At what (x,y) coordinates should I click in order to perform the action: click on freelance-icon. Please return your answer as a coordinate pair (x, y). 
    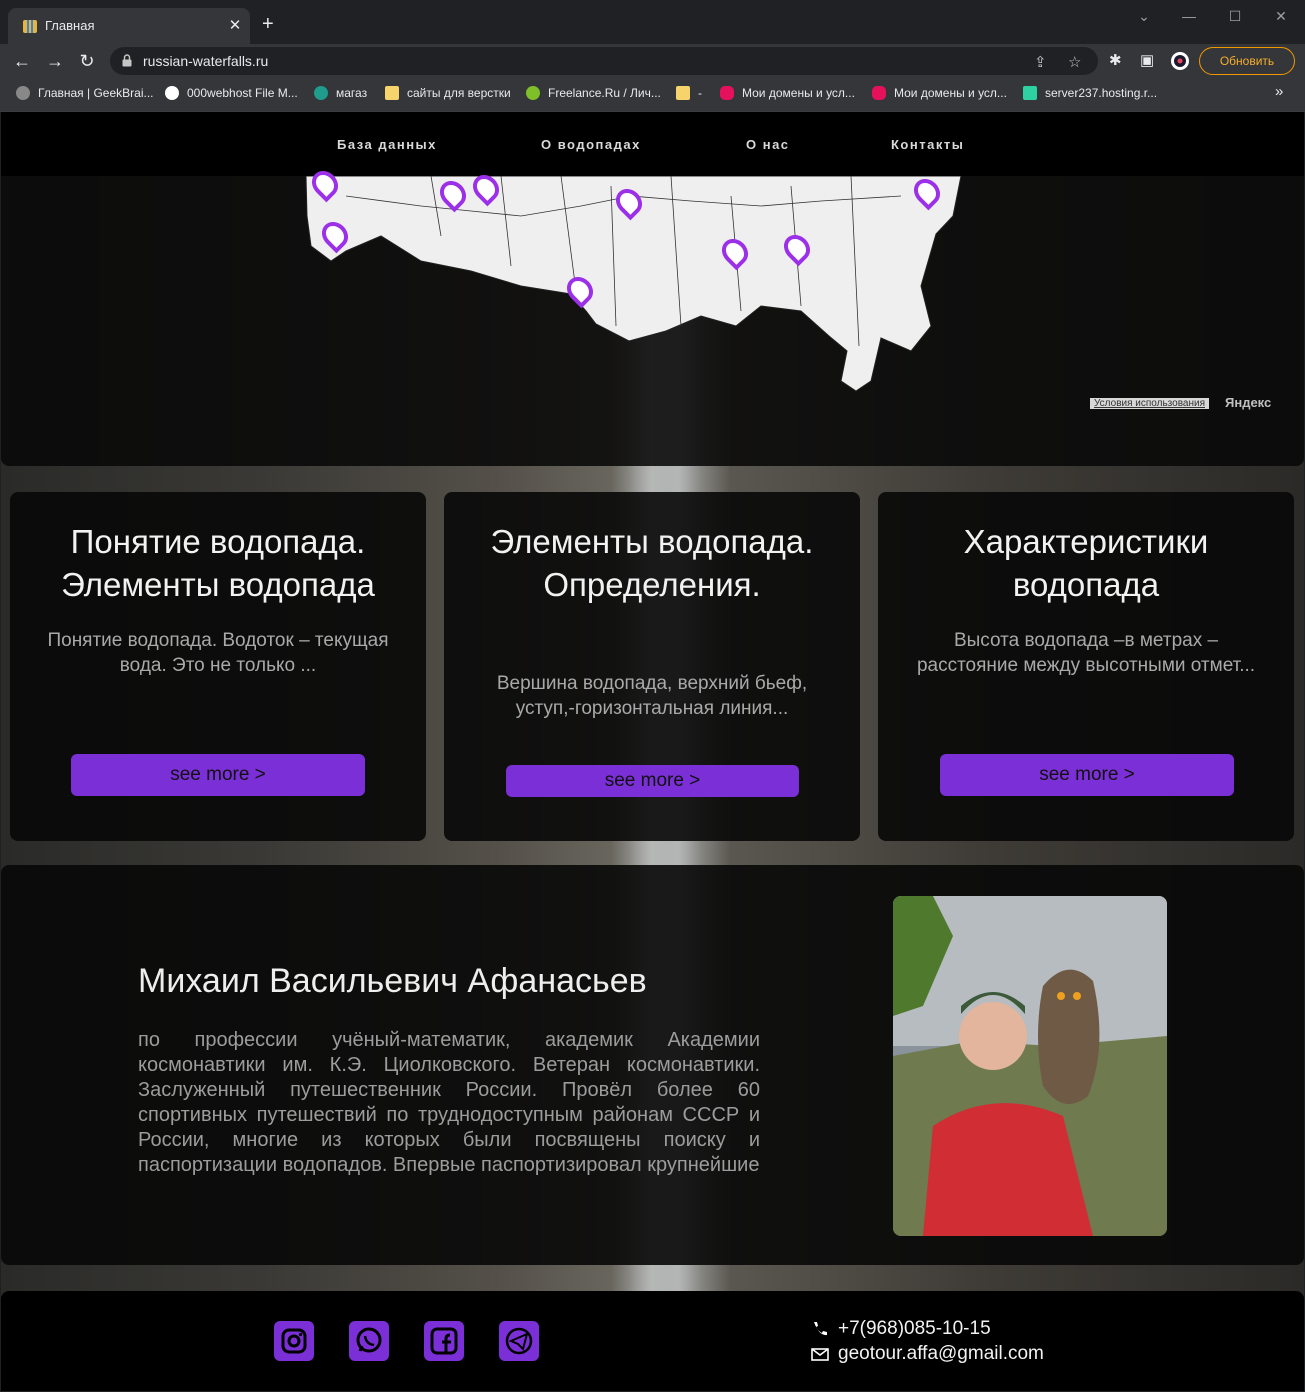
    Looking at the image, I should click on (533, 93).